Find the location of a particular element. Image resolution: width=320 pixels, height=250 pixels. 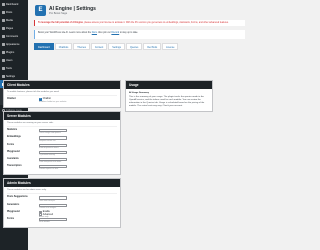

sidebar-item-media: Media is located at coordinates (14, 20).